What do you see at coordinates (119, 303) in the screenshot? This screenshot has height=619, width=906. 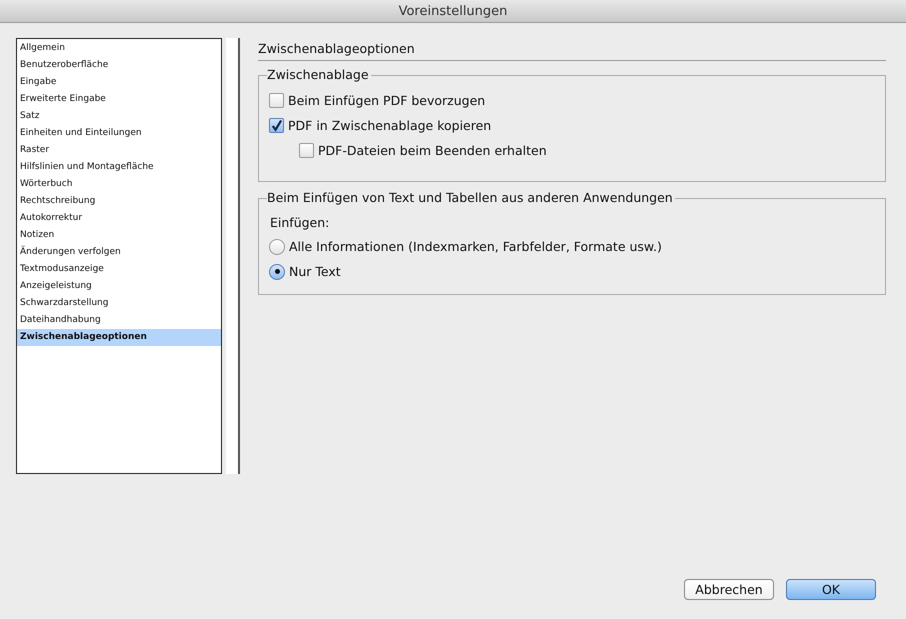 I see `category-item: Schwarzdarstellung` at bounding box center [119, 303].